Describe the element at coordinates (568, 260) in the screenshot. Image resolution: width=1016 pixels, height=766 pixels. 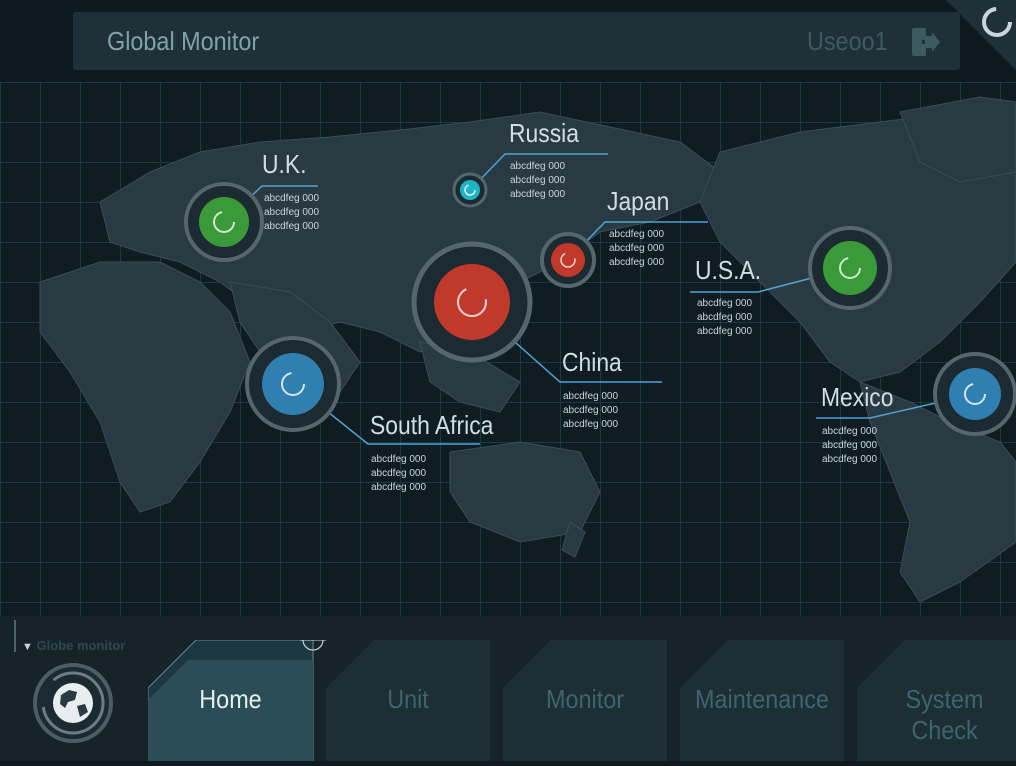
I see `marker-japan` at that location.